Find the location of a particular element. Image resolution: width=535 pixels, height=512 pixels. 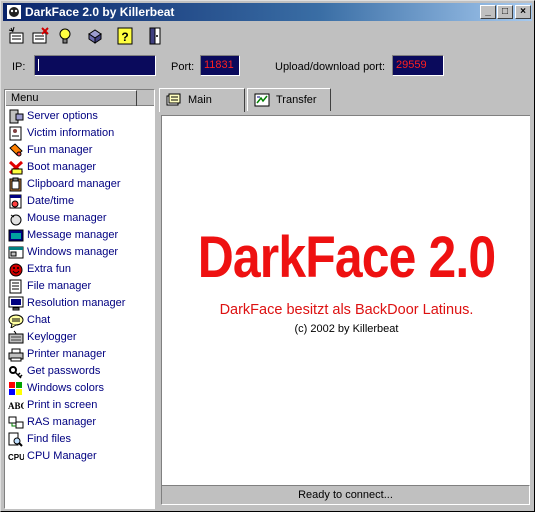

svg-text: ABC is located at coordinates (16, 406).